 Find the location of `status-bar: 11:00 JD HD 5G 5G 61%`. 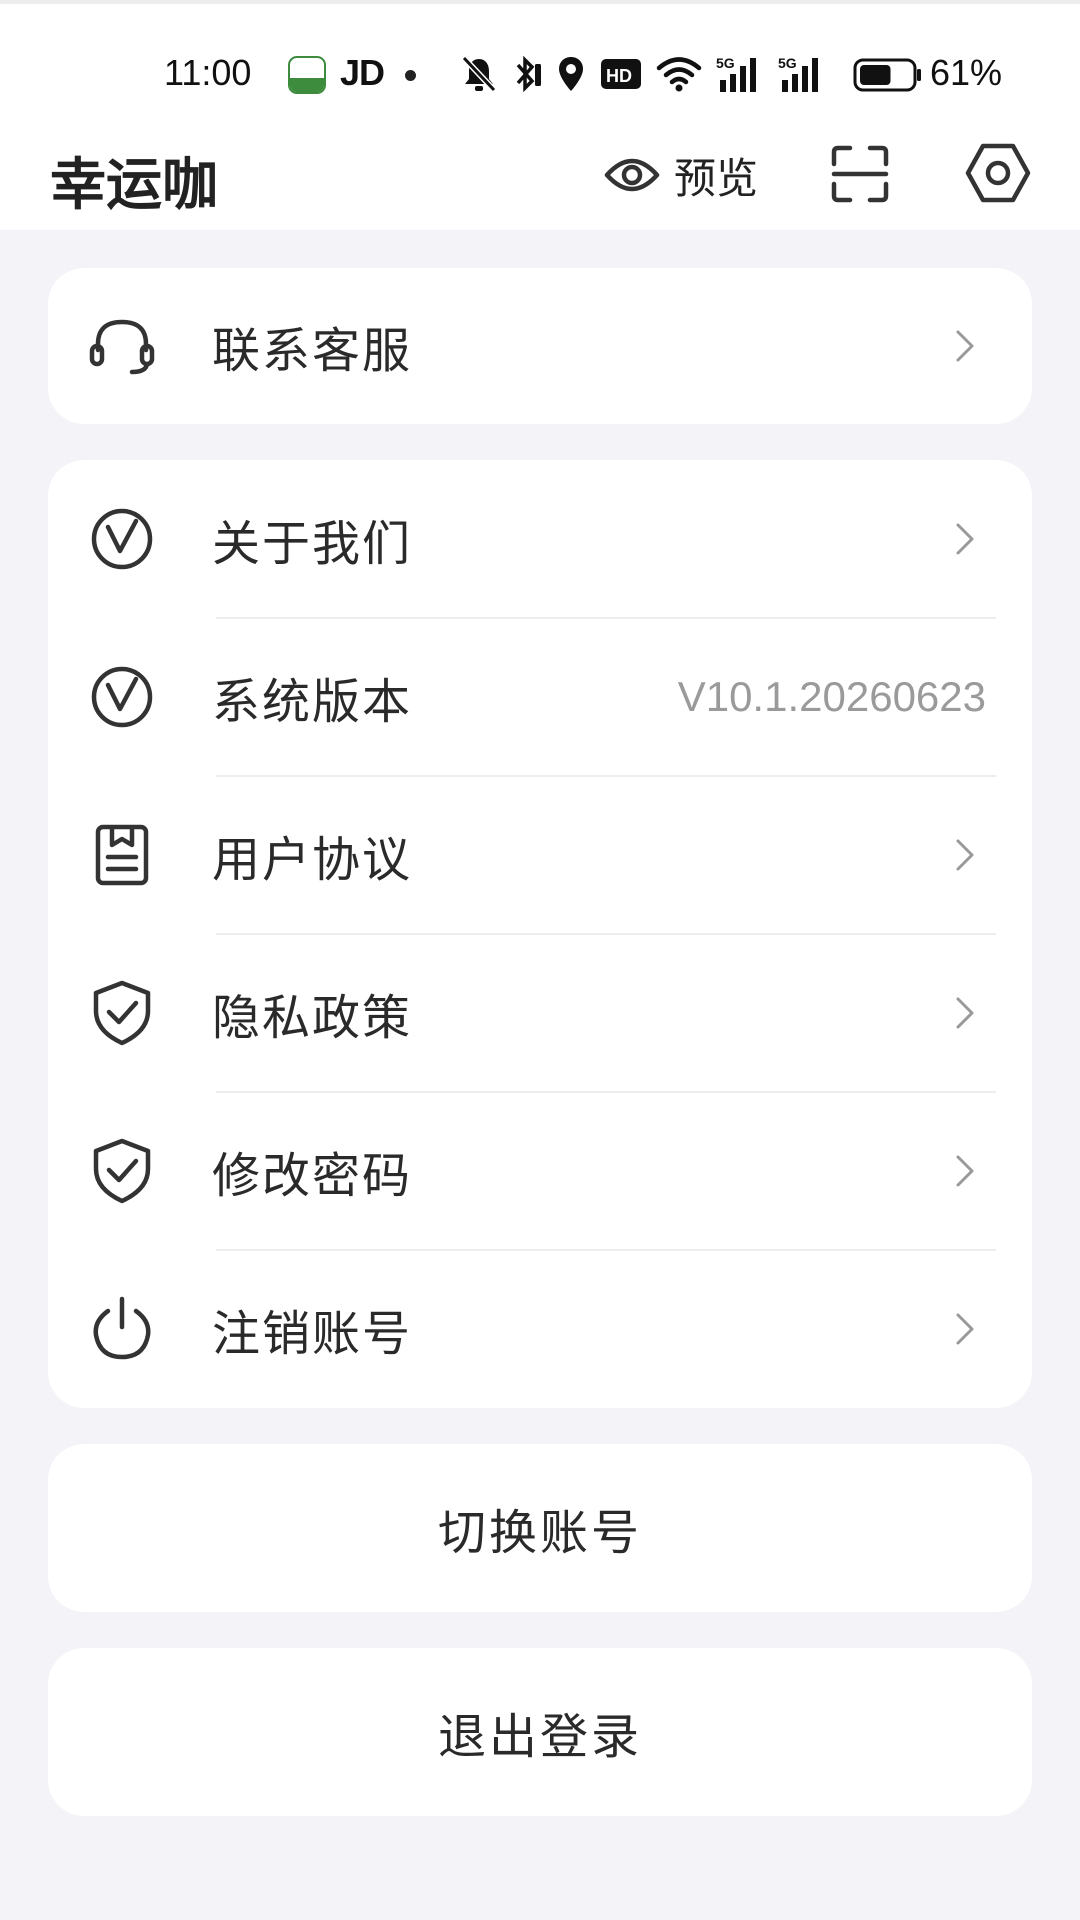

status-bar: 11:00 JD HD 5G 5G 61% is located at coordinates (540, 74).